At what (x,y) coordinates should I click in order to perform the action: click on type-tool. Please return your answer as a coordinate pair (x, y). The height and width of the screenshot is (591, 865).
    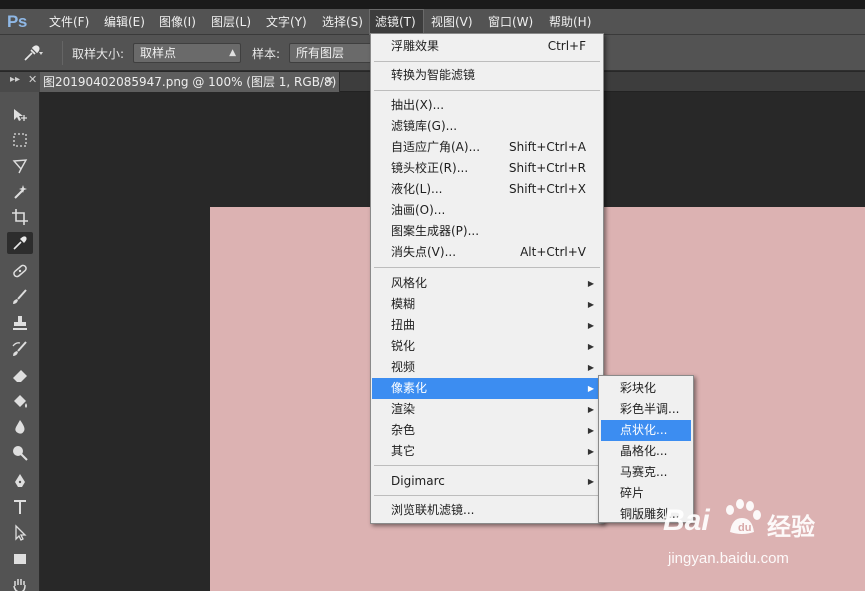
    Looking at the image, I should click on (20, 507).